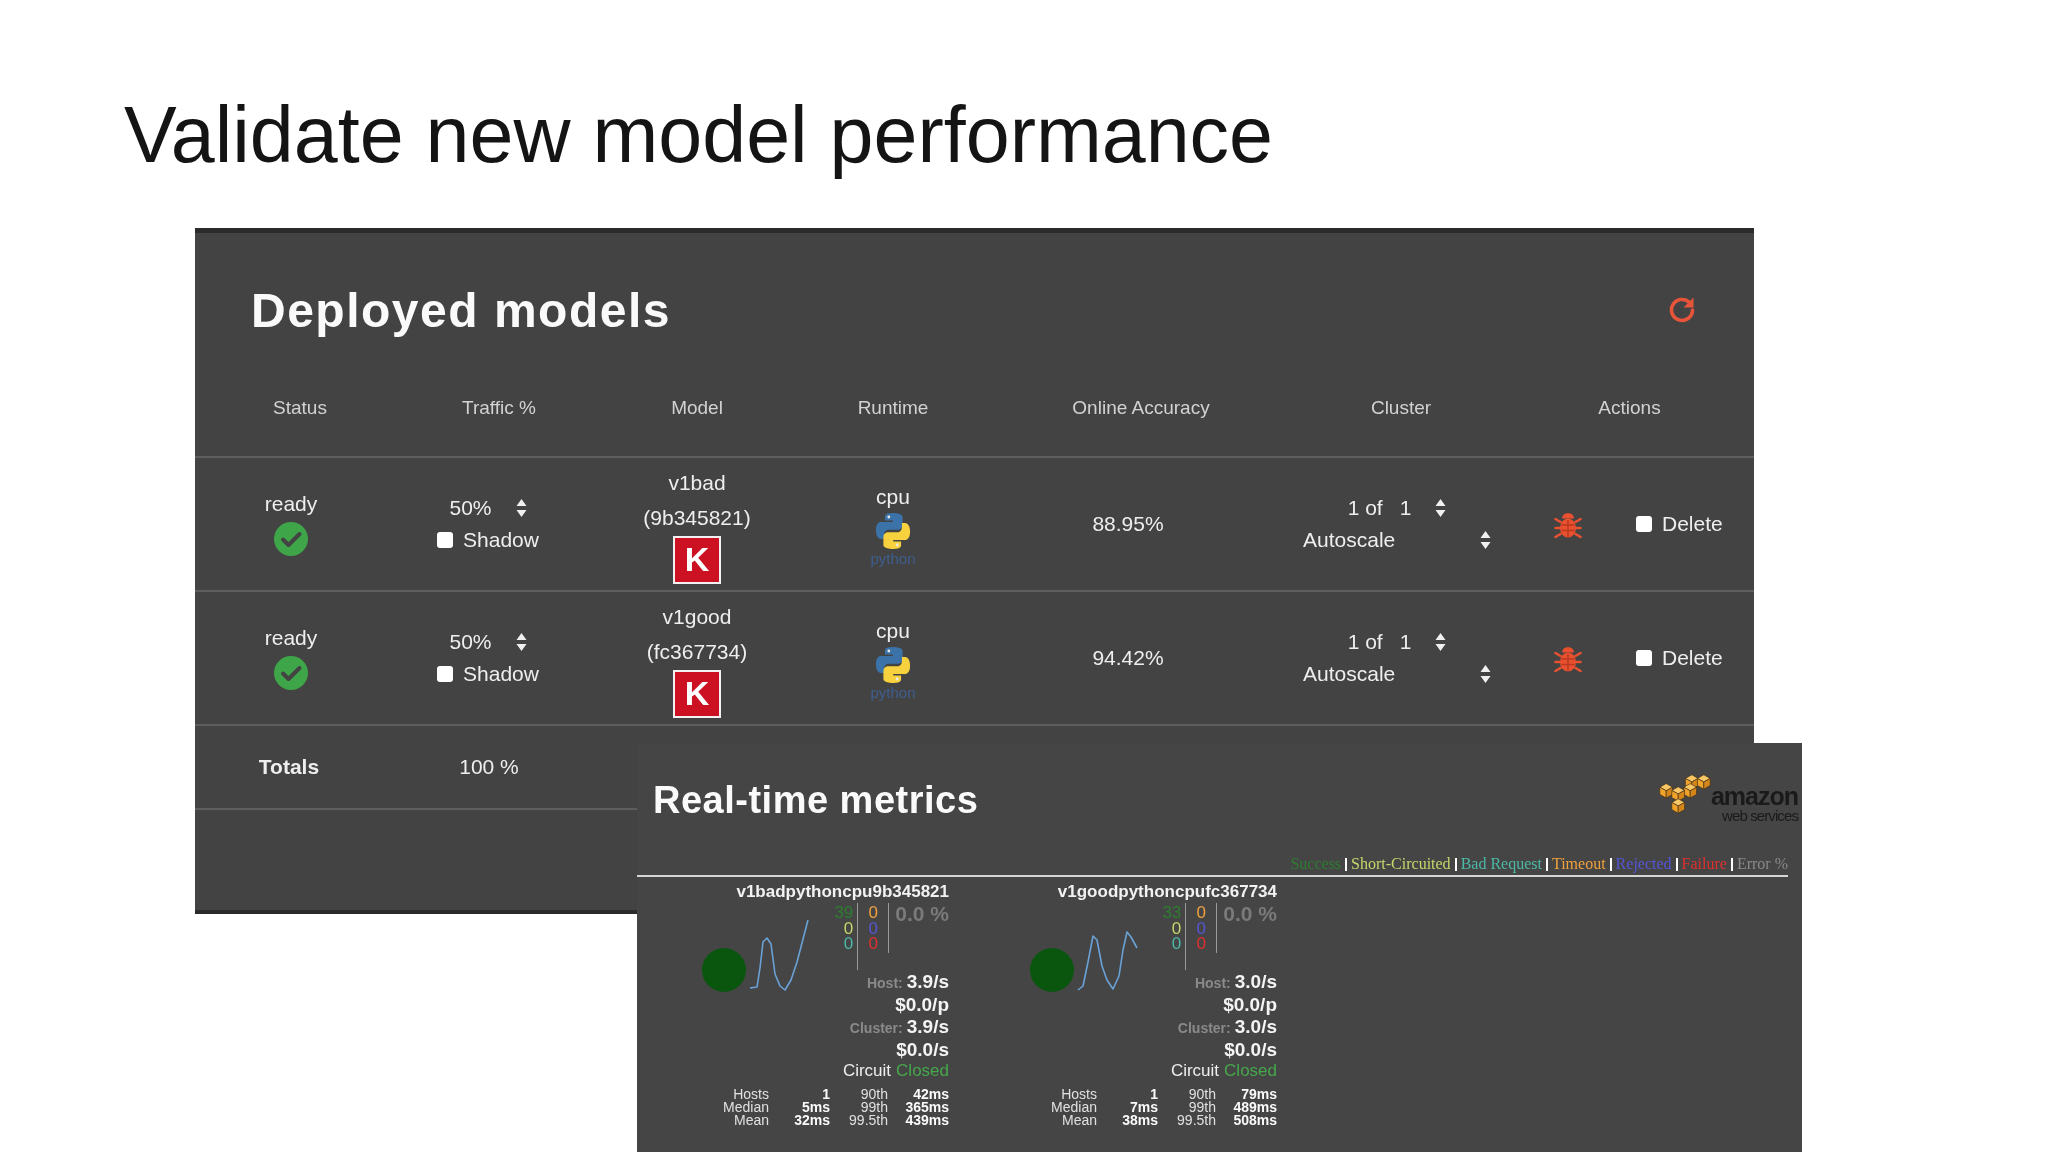  What do you see at coordinates (1259, 1094) in the screenshot?
I see `latency-value: 79ms` at bounding box center [1259, 1094].